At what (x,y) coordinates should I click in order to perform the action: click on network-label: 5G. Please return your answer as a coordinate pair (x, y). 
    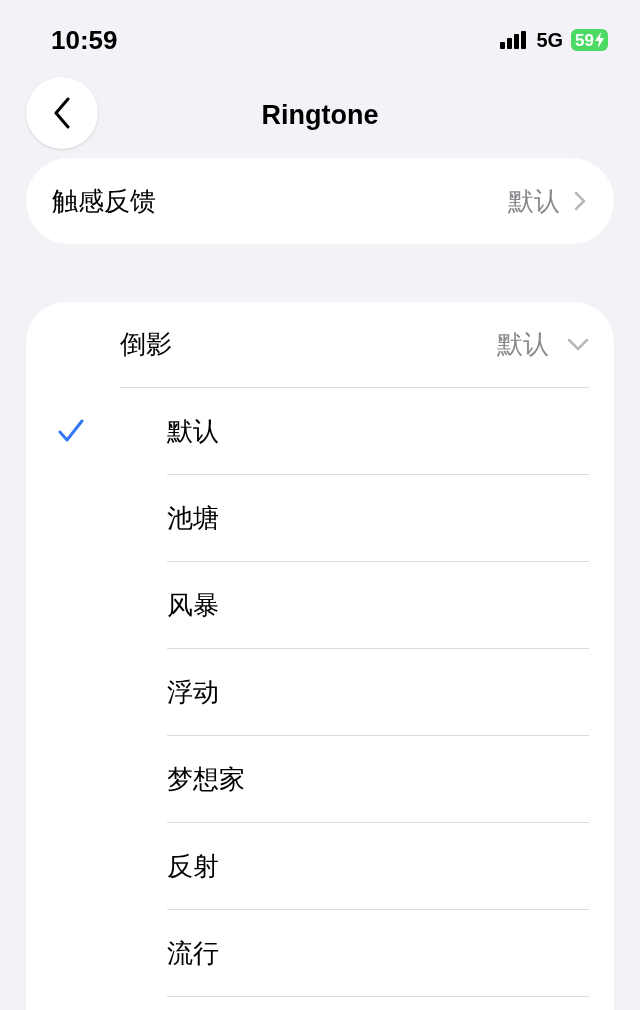
    Looking at the image, I should click on (550, 40).